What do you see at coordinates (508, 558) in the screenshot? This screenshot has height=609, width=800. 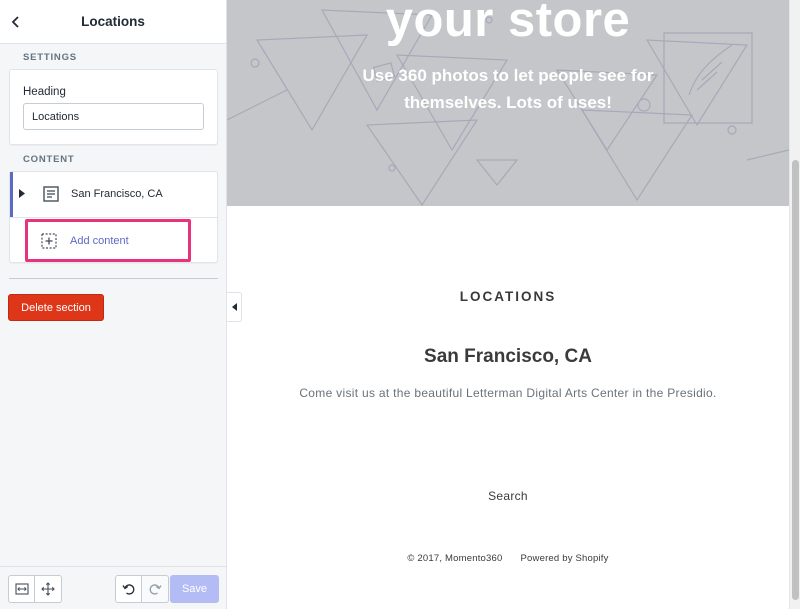 I see `footer-copyright: © 2017, Momento360 Powered by Shopify` at bounding box center [508, 558].